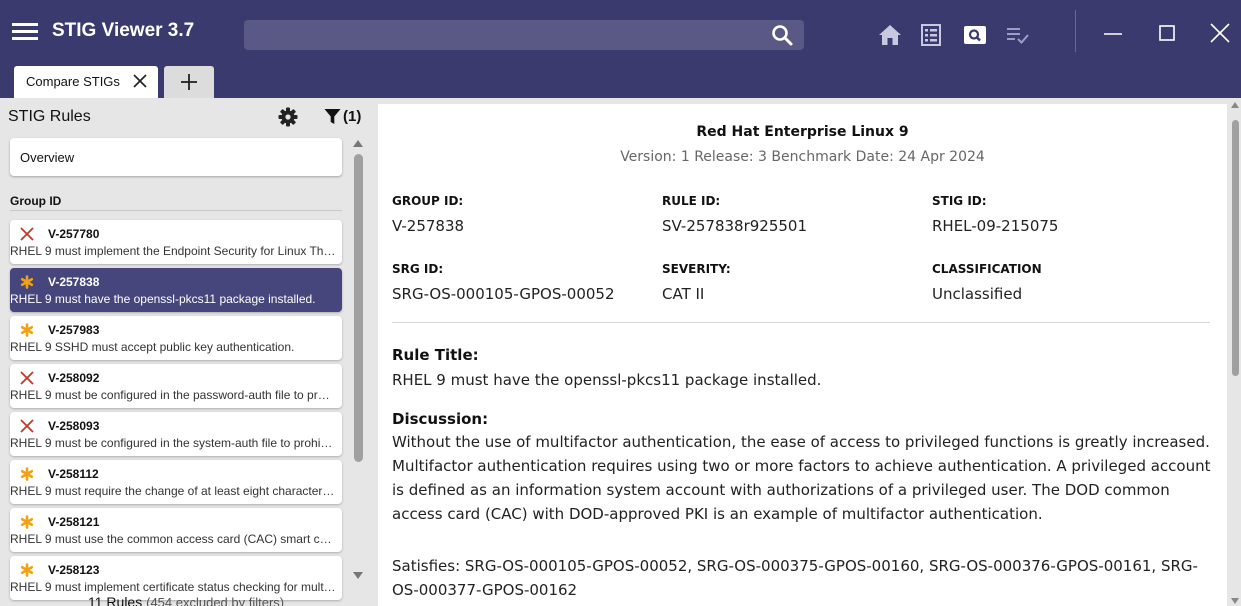  Describe the element at coordinates (115, 600) in the screenshot. I see `rules-count-value: 11 Rules` at that location.